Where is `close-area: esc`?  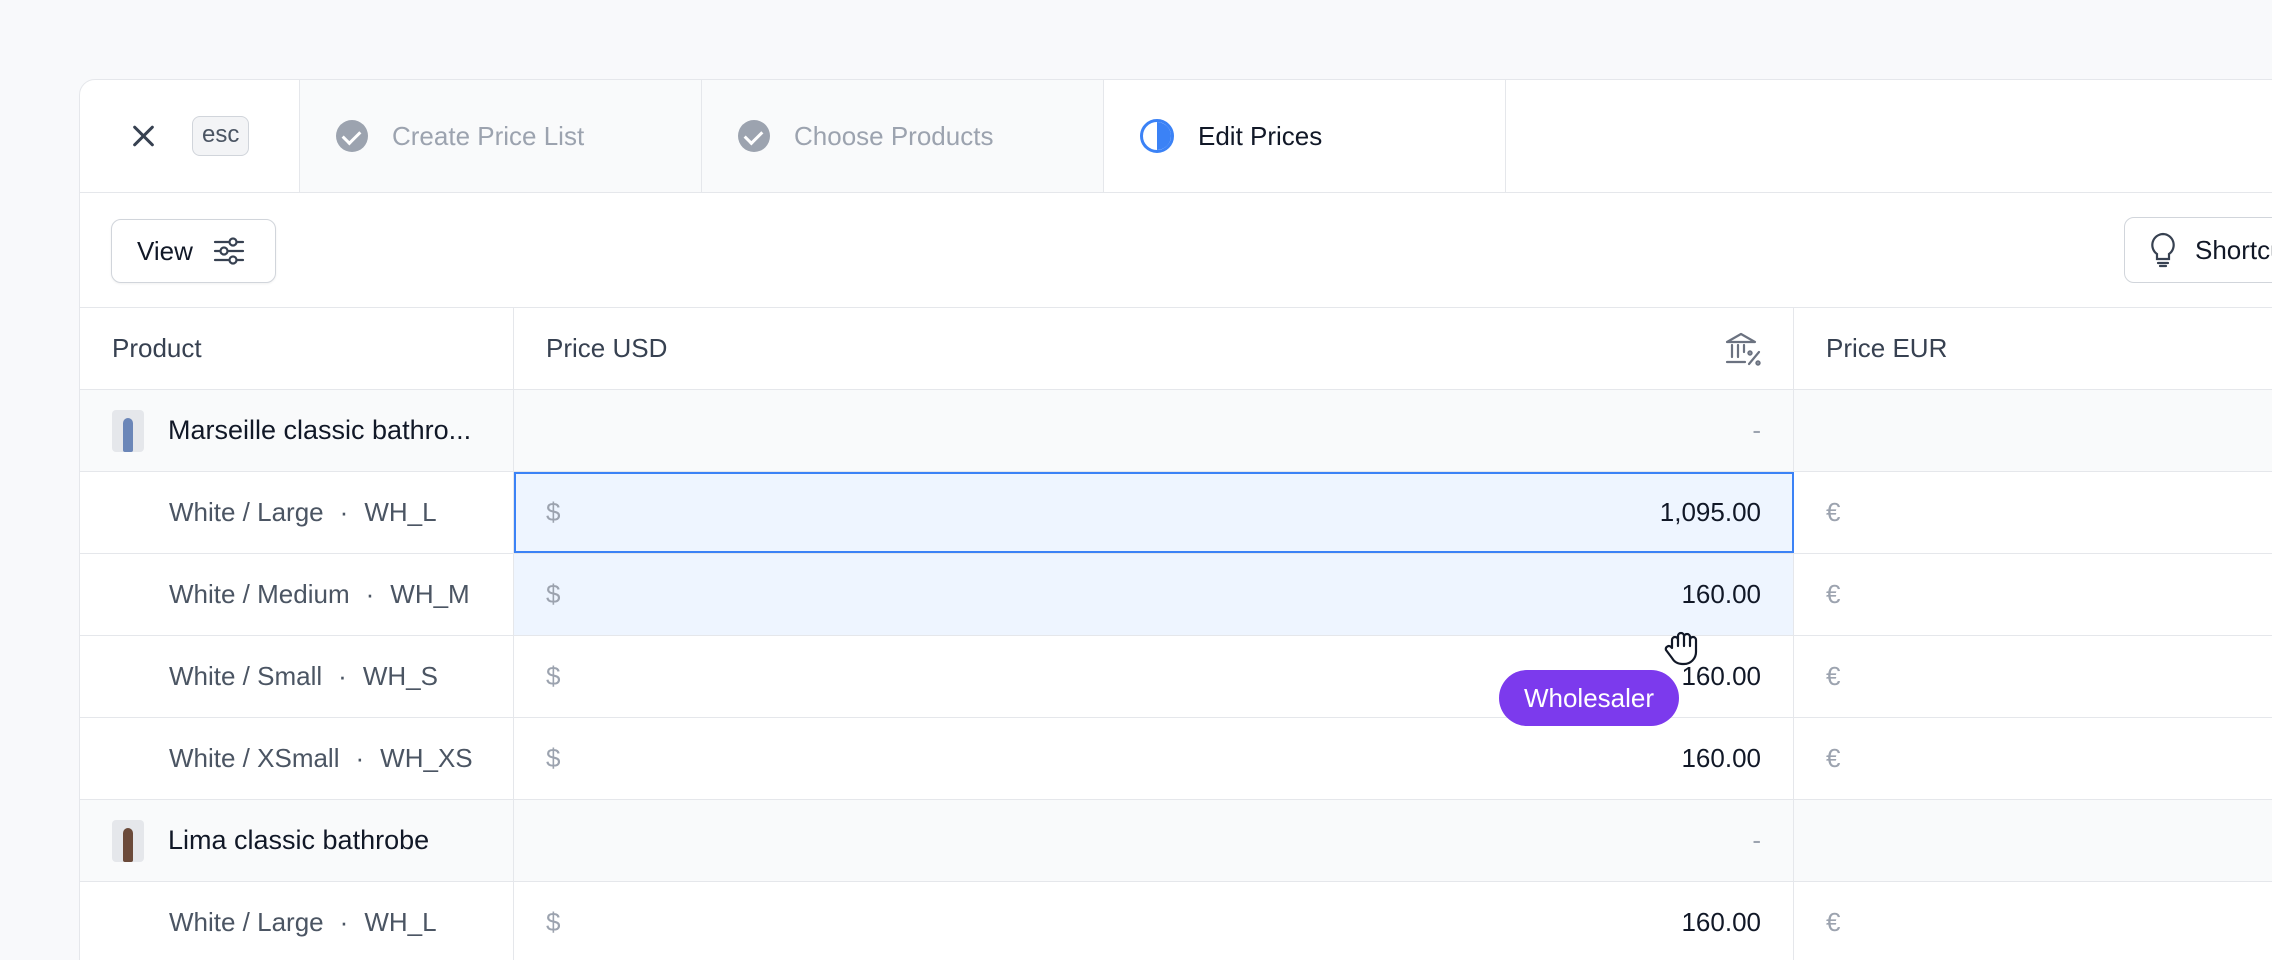
close-area: esc is located at coordinates (190, 136).